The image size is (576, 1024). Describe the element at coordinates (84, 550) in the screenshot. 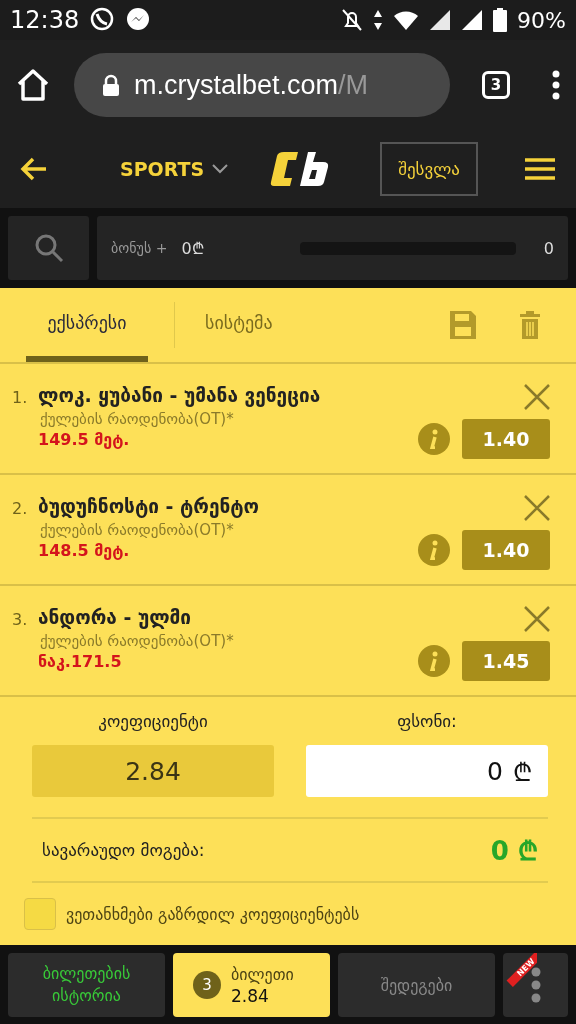

I see `bet-pick: 148.5 მეტ.` at that location.